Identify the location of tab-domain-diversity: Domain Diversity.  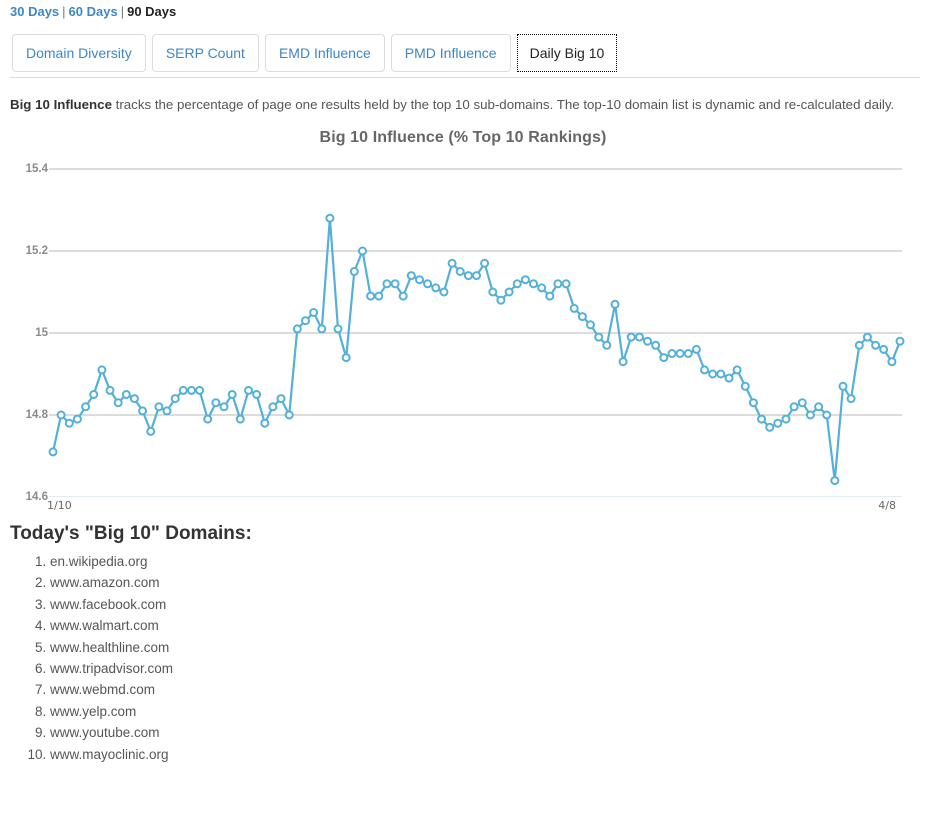
(79, 53).